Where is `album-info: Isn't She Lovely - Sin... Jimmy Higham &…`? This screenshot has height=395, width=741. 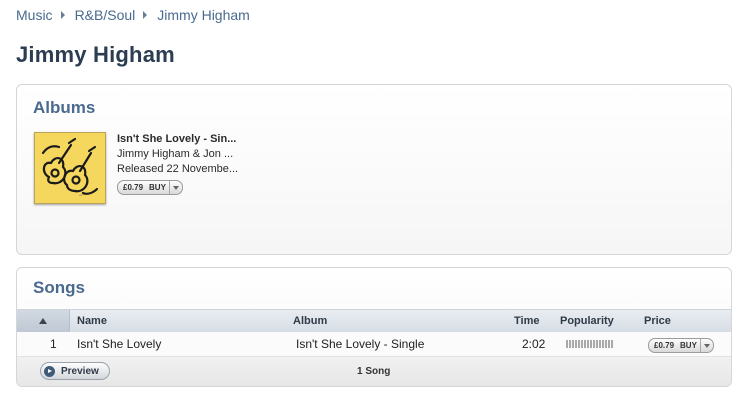
album-info: Isn't She Lovely - Sin... Jimmy Higham &… is located at coordinates (182, 163).